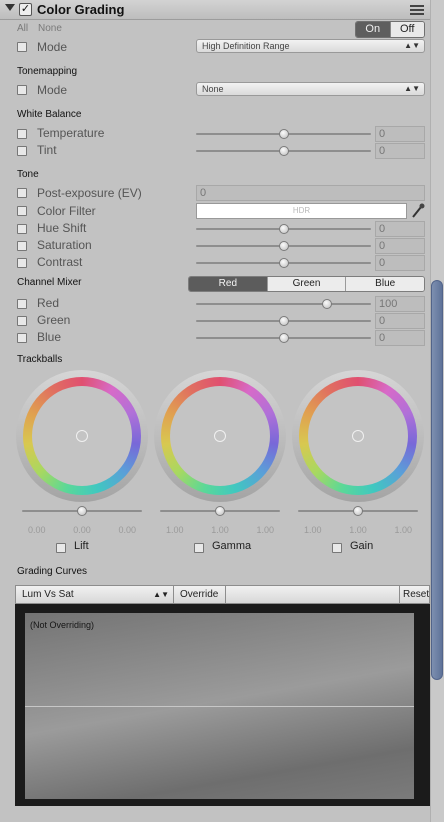 The image size is (444, 822). Describe the element at coordinates (418, 211) in the screenshot. I see `eyedropper-icon` at that location.